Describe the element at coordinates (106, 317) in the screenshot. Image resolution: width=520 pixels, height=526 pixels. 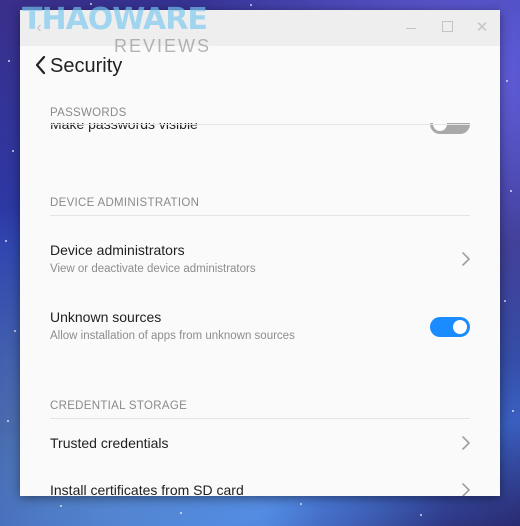
I see `row-title-unknown-sources: Unknown sources` at that location.